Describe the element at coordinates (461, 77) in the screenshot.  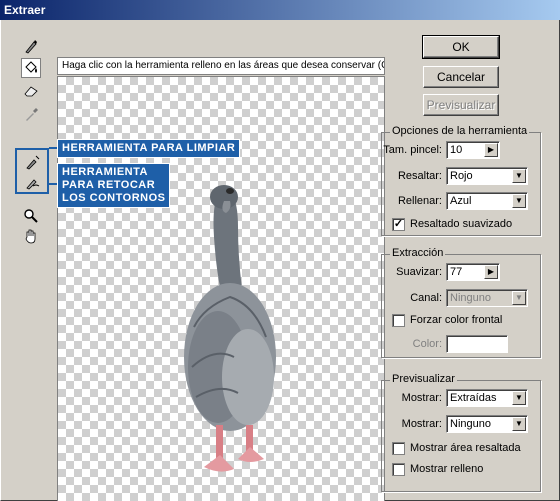
I see `cancel-button: Cancelar` at that location.